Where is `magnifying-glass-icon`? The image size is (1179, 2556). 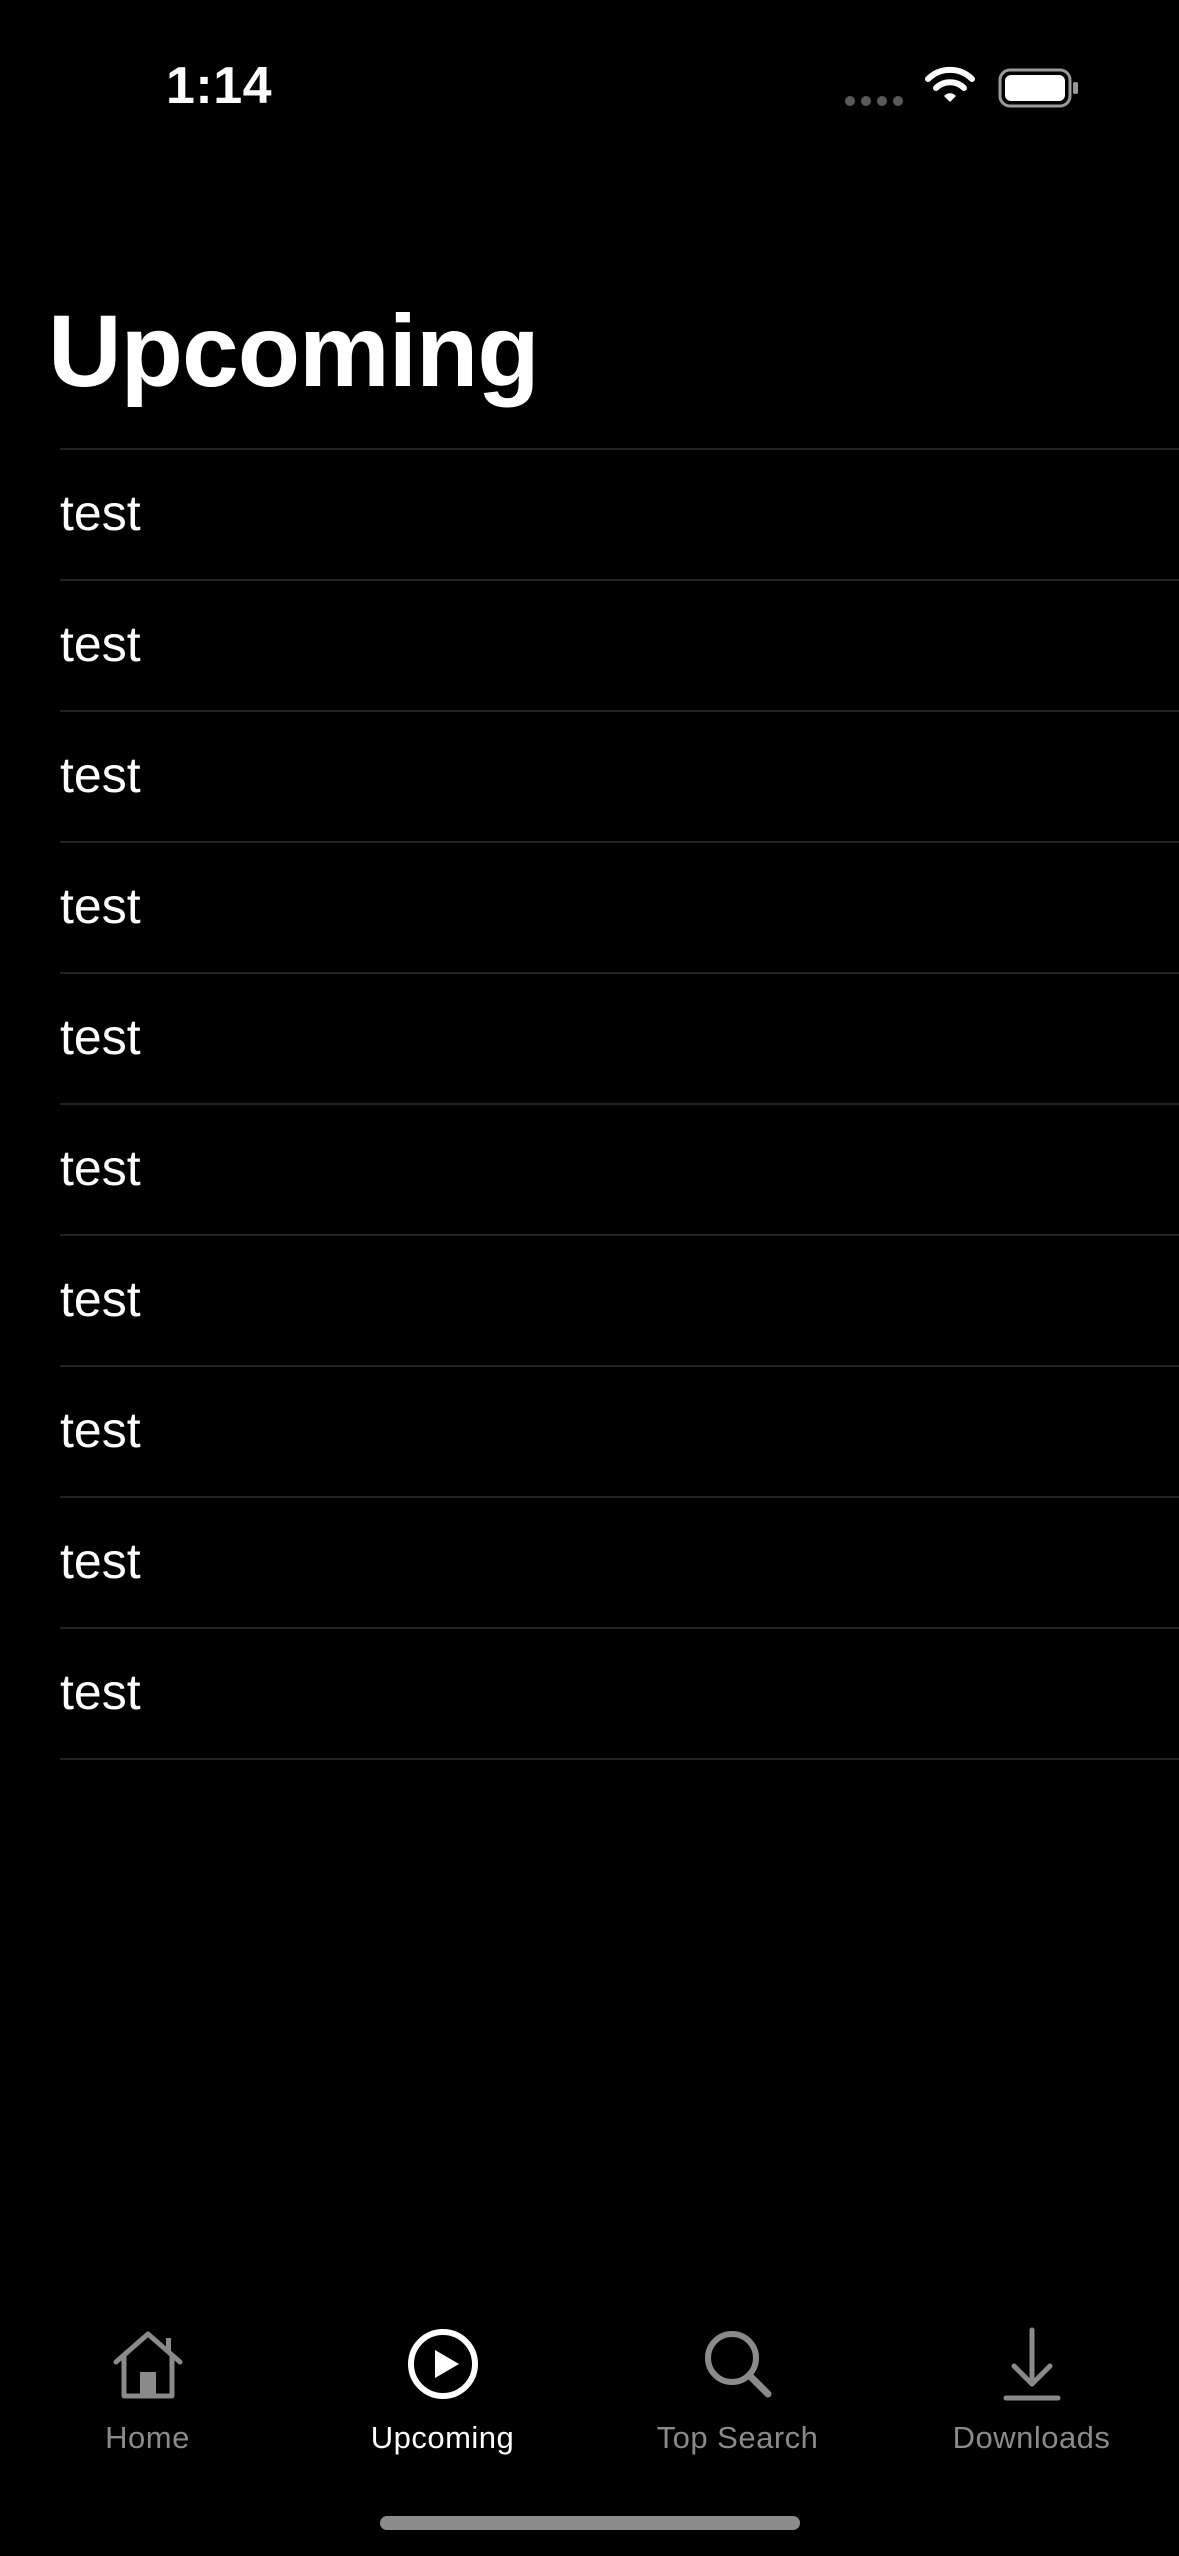
magnifying-glass-icon is located at coordinates (737, 2364).